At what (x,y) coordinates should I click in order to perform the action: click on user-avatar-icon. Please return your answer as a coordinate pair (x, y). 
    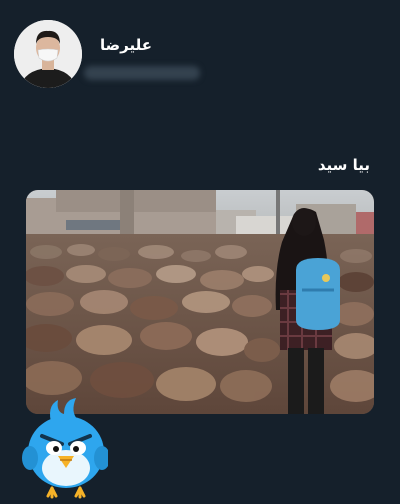
    Looking at the image, I should click on (48, 54).